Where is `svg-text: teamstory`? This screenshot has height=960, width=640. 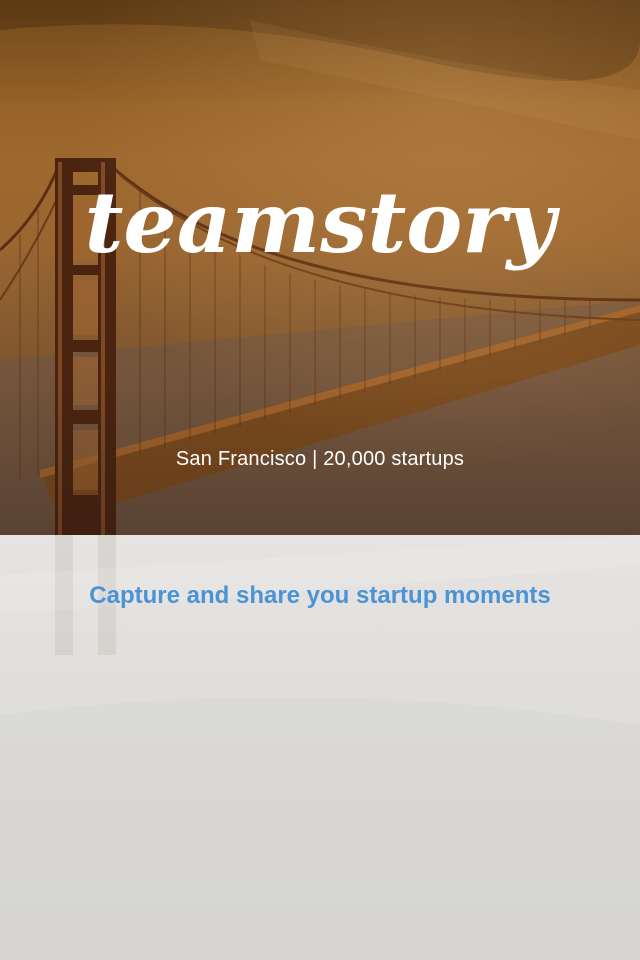 svg-text: teamstory is located at coordinates (323, 222).